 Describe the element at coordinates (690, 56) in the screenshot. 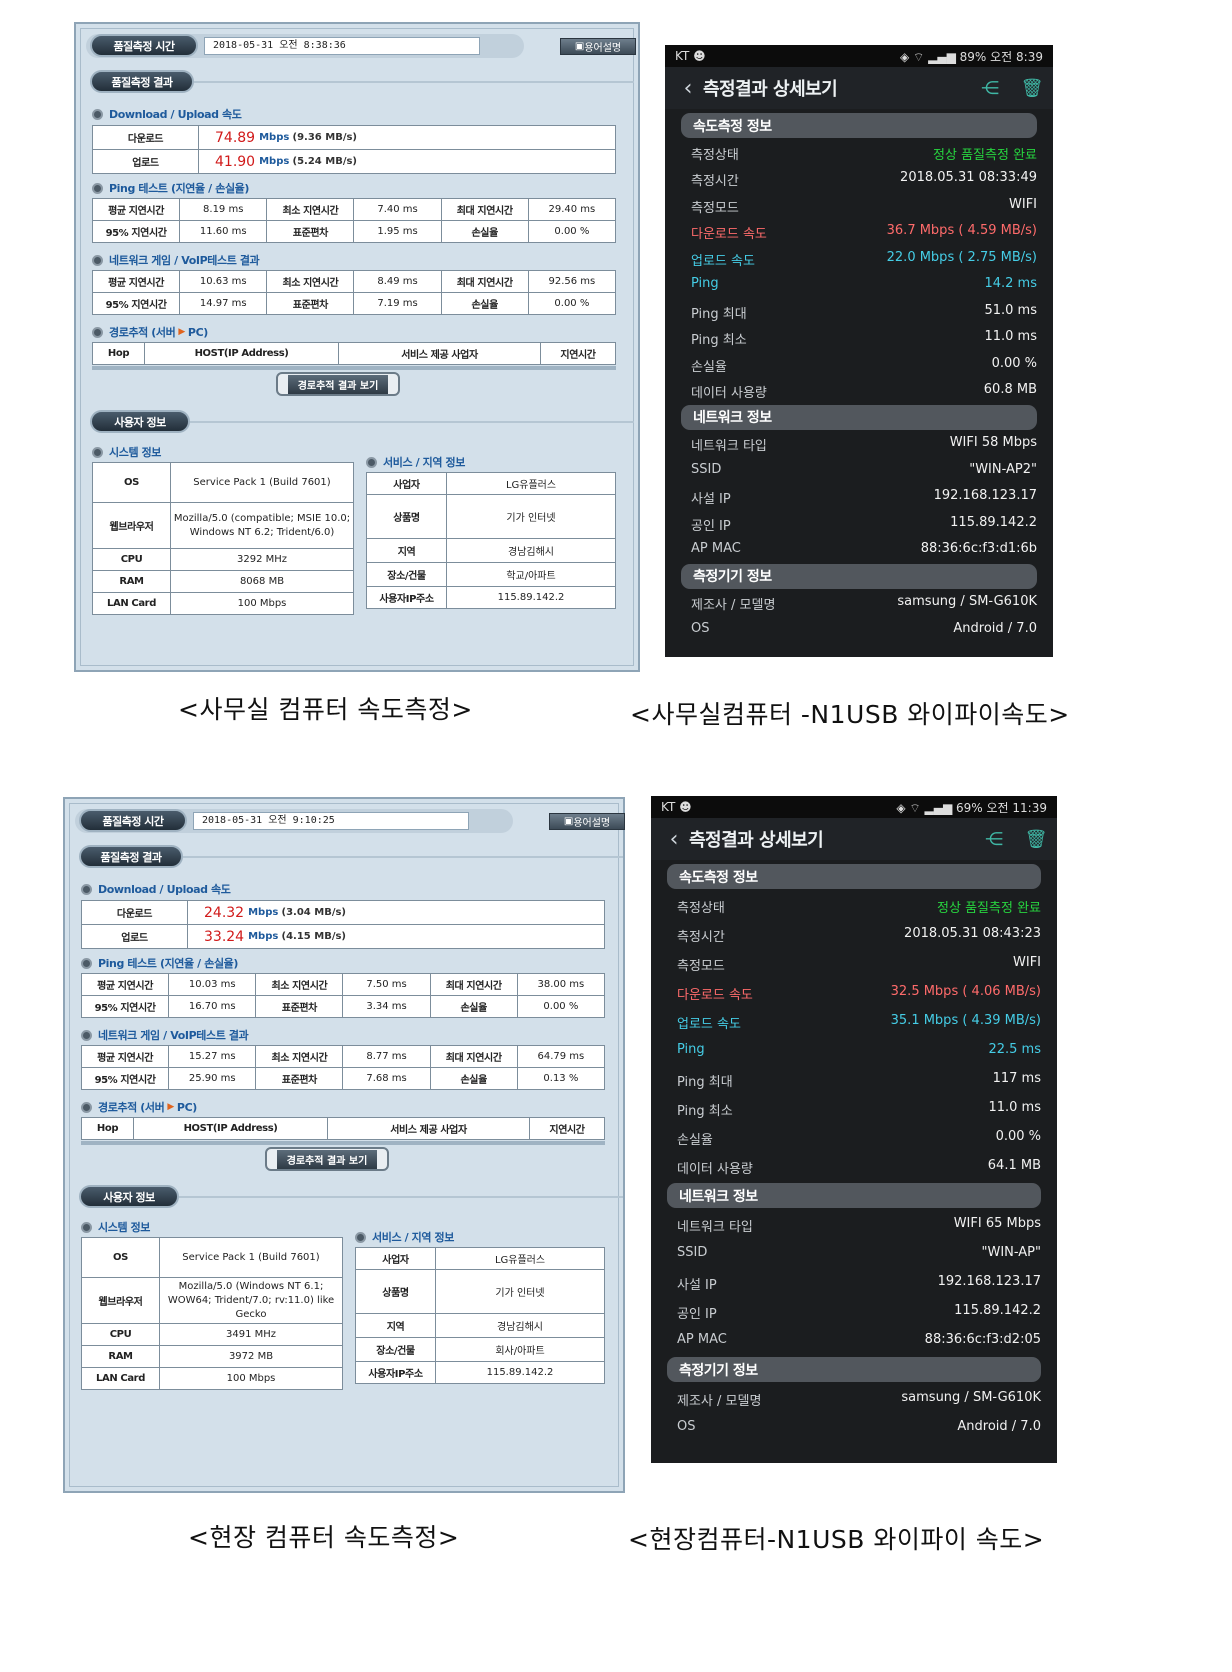

I see `carrier: KT ☻` at that location.